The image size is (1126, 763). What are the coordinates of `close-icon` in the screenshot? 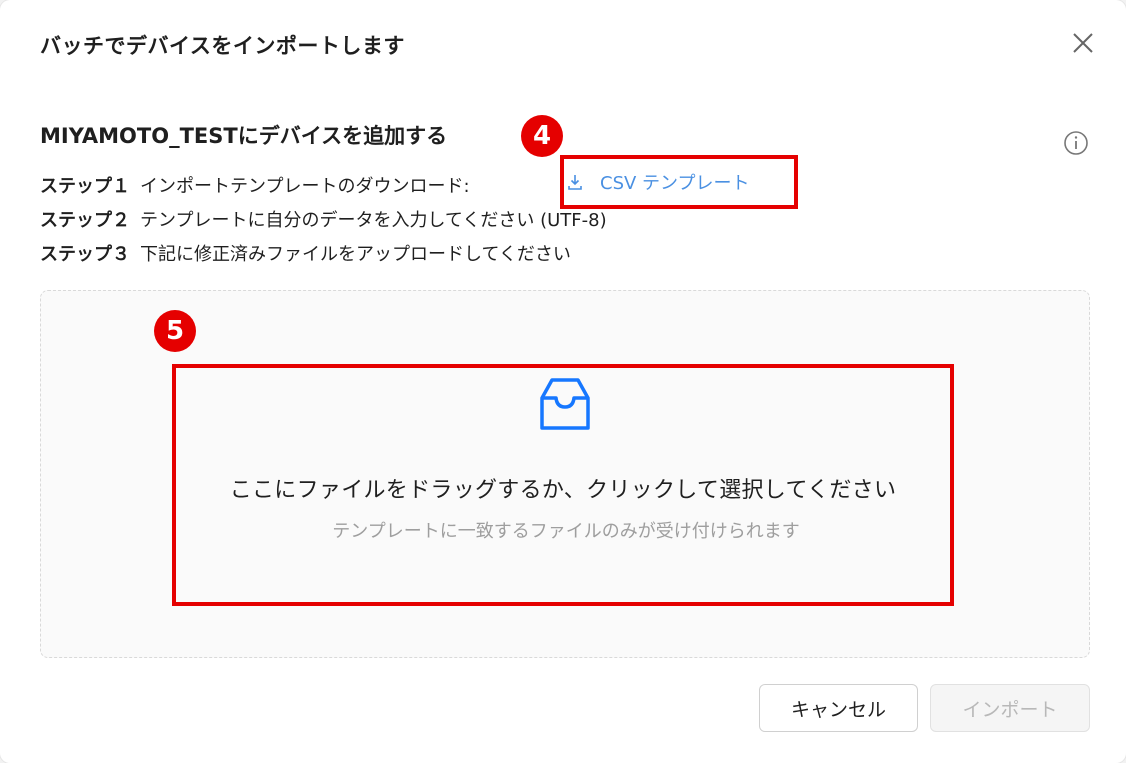 It's located at (1083, 43).